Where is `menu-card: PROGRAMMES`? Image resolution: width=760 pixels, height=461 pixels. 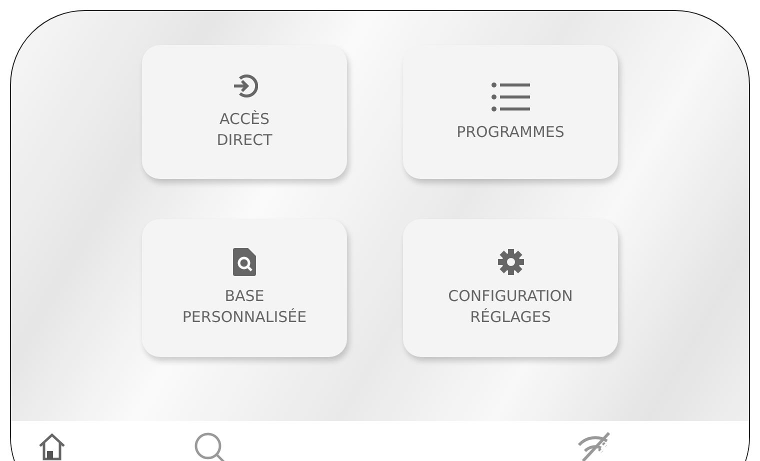 menu-card: PROGRAMMES is located at coordinates (510, 112).